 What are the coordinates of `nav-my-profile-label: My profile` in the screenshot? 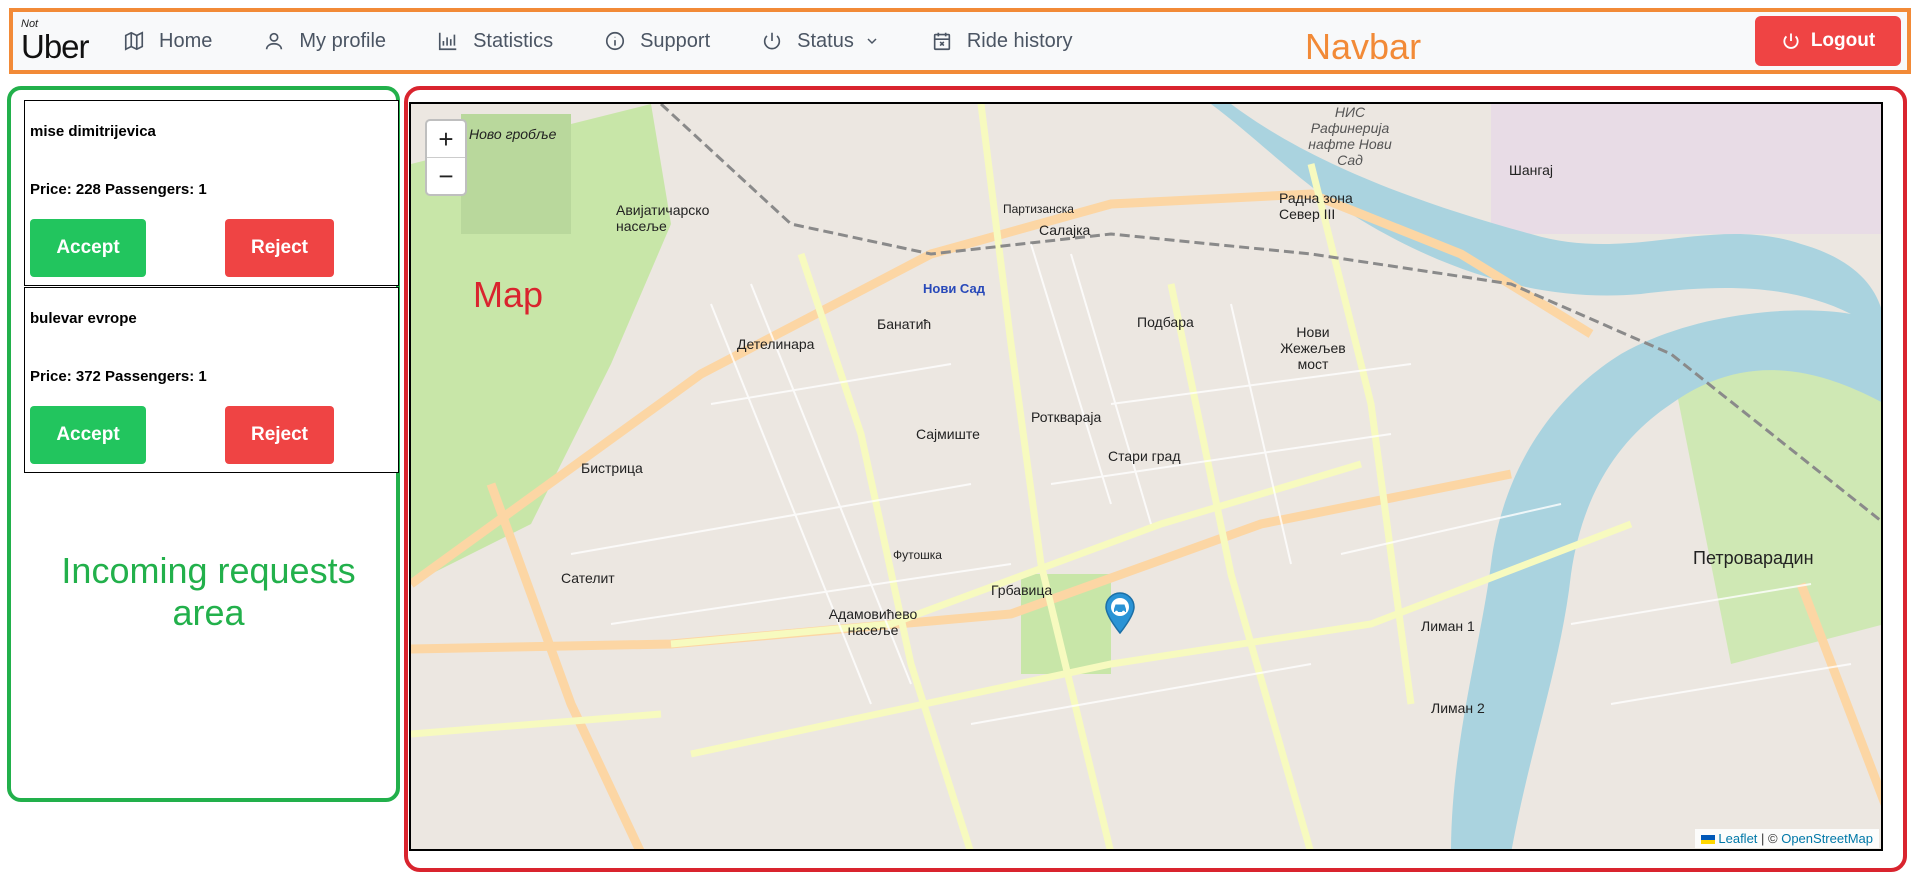 It's located at (343, 40).